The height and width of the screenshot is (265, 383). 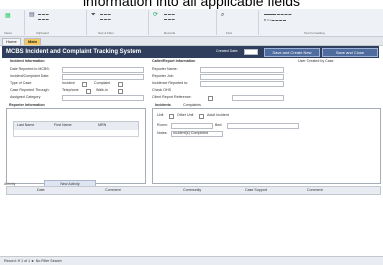 I want to click on date-reported-field, so click(x=103, y=70).